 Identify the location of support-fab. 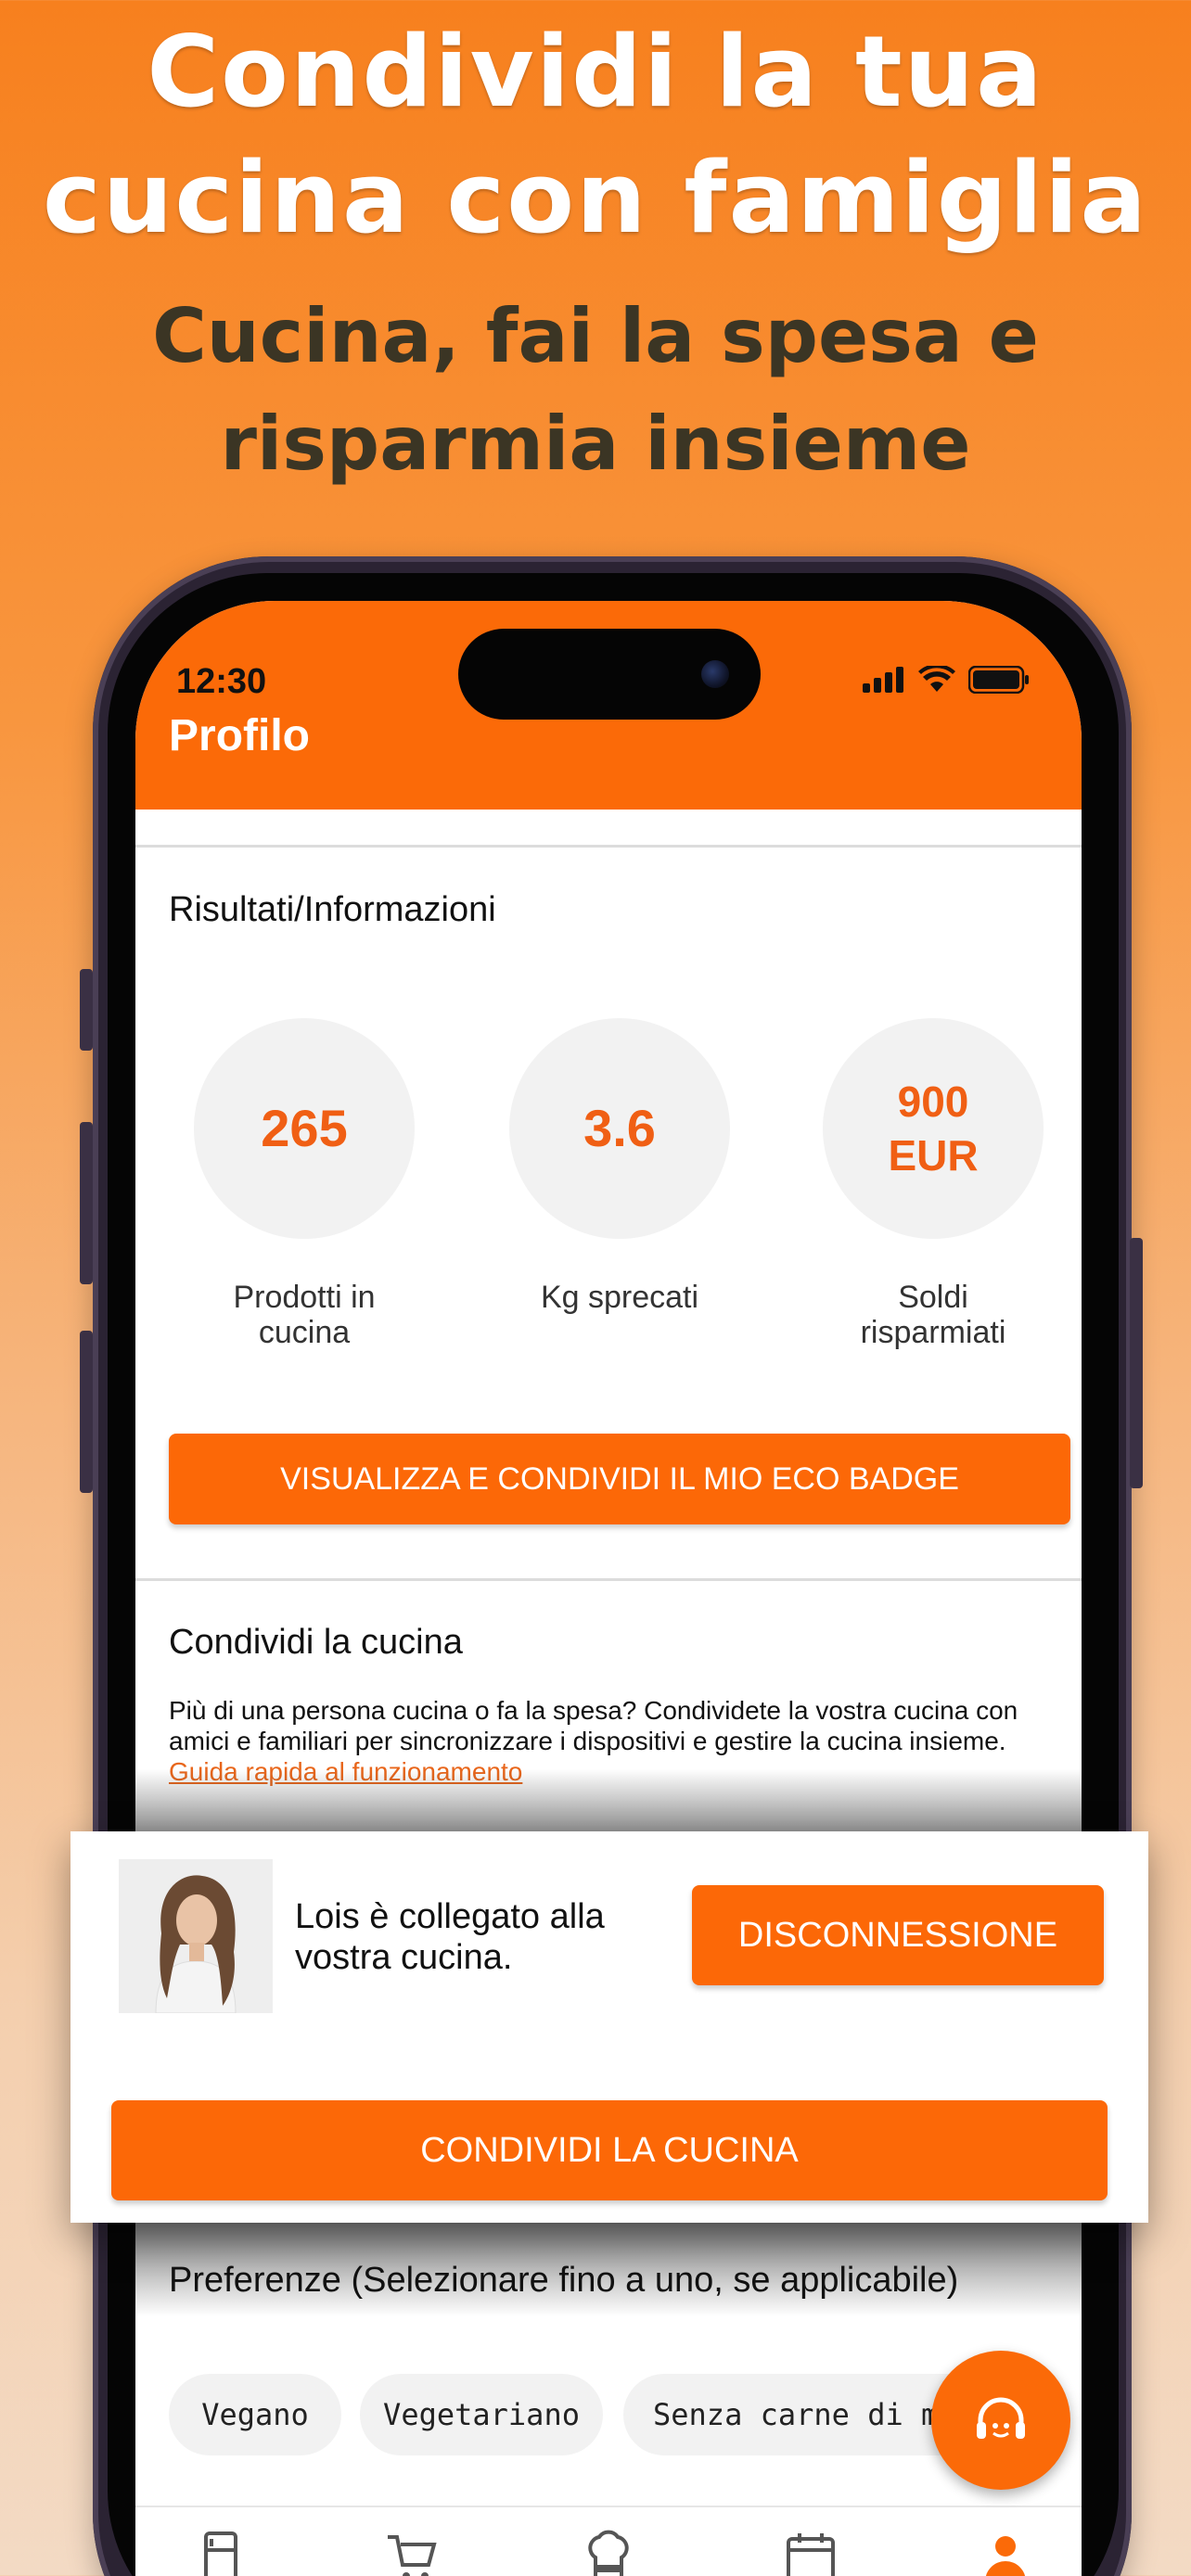
(1000, 2420).